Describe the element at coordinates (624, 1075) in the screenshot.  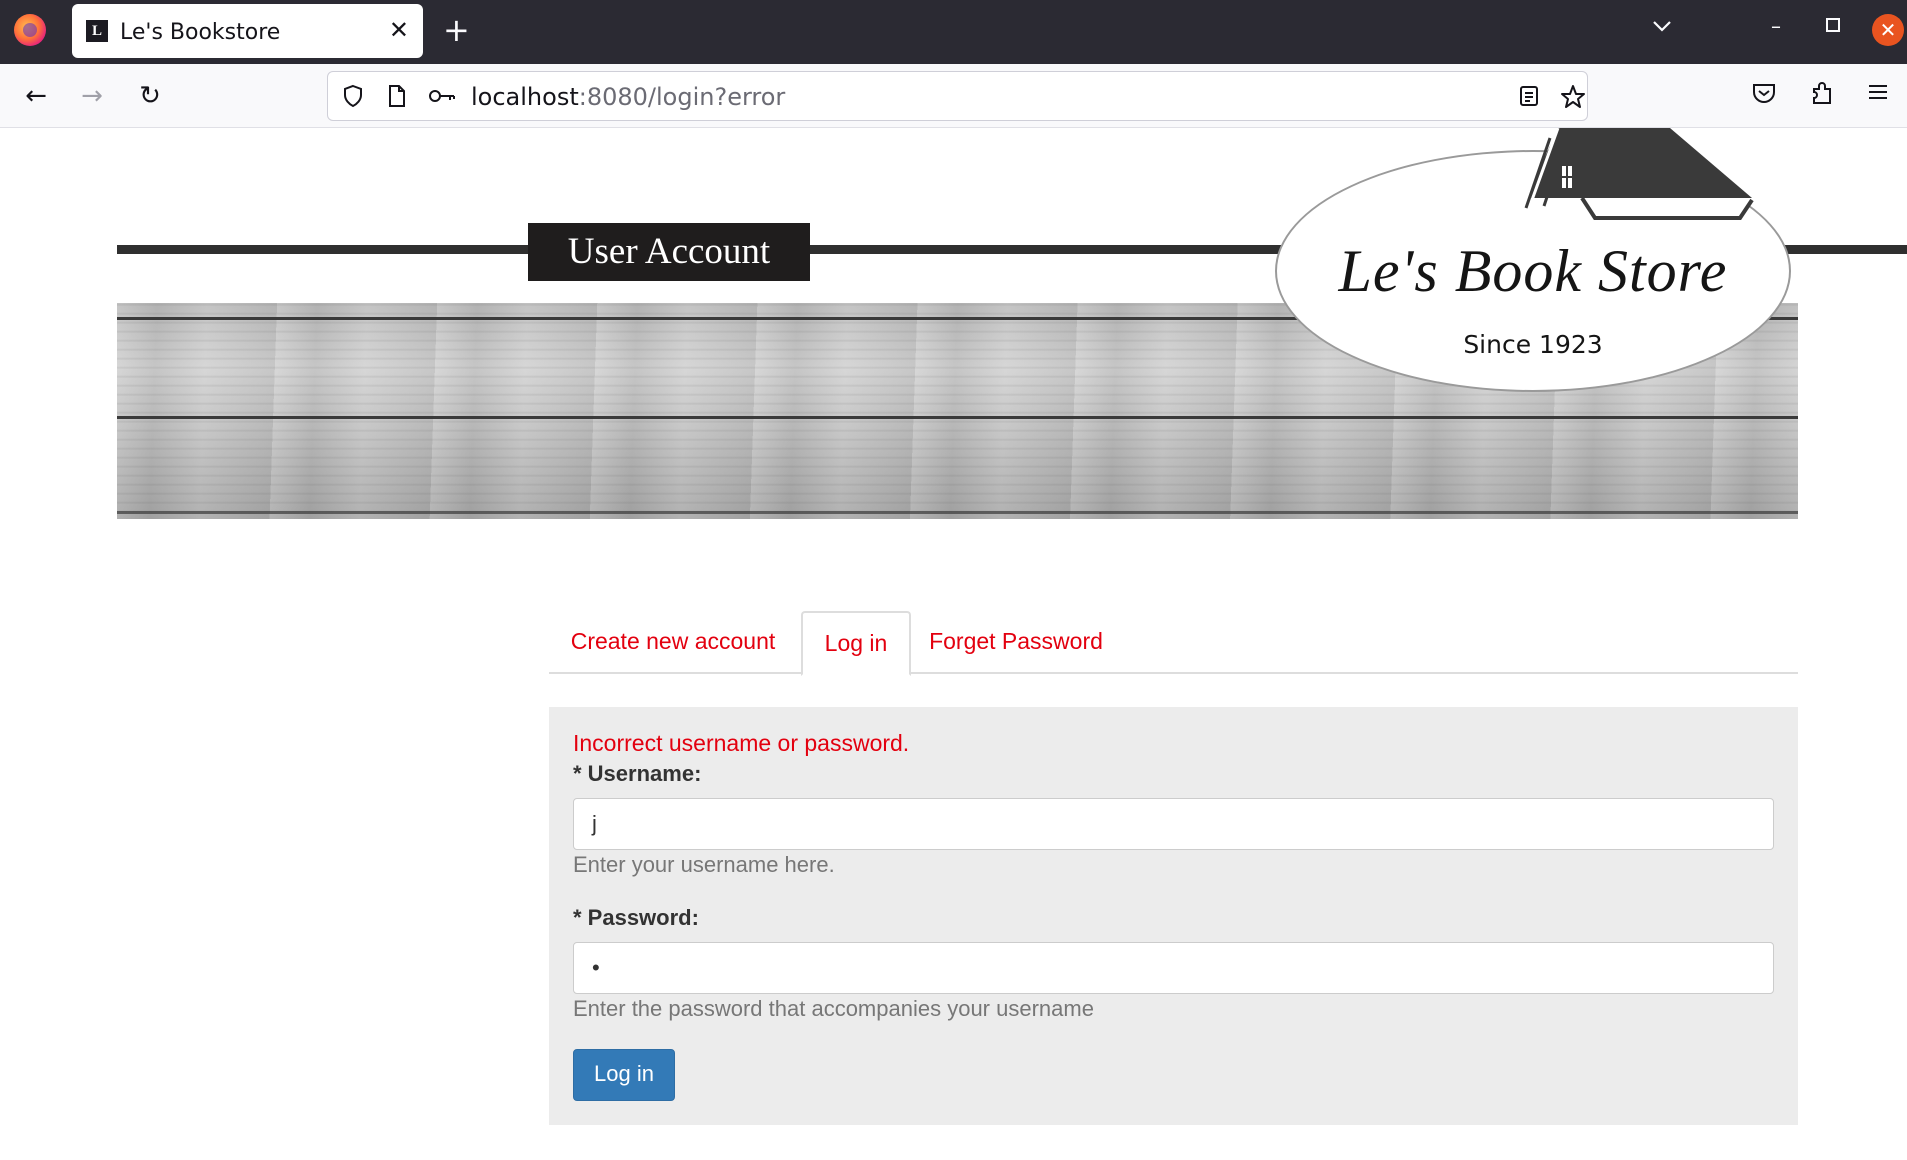
I see `log-in-button: Log in` at that location.